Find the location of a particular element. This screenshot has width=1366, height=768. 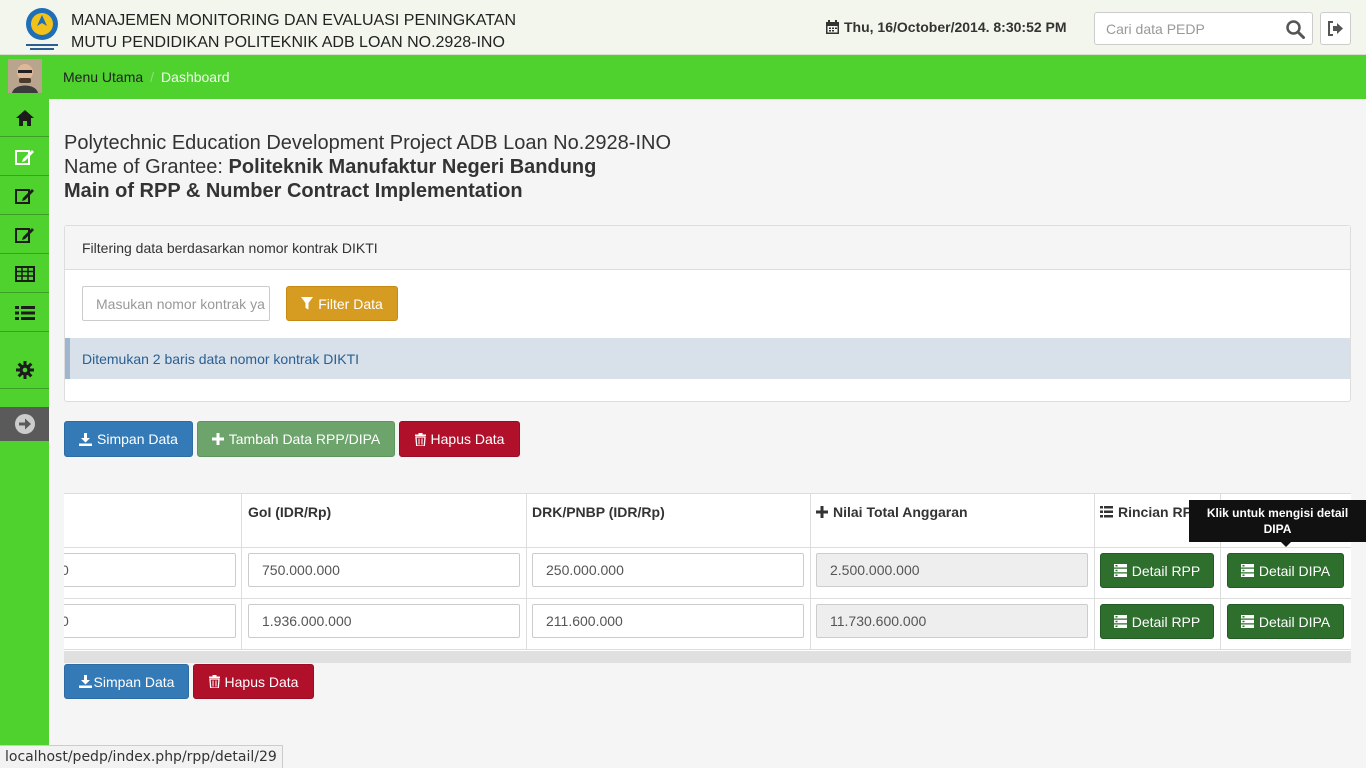

sign-out-icon is located at coordinates (1335, 28).